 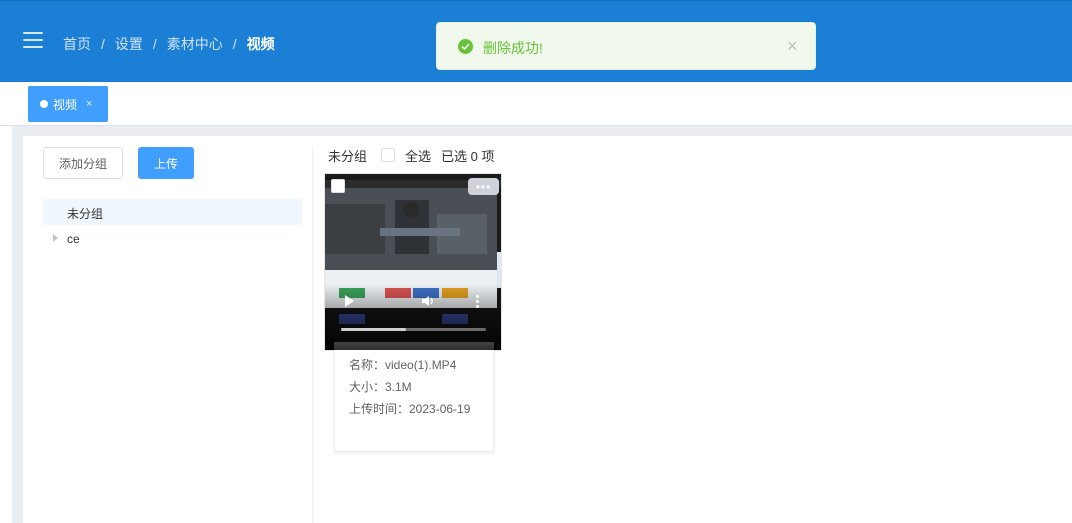 I want to click on video-progress-bar, so click(x=413, y=329).